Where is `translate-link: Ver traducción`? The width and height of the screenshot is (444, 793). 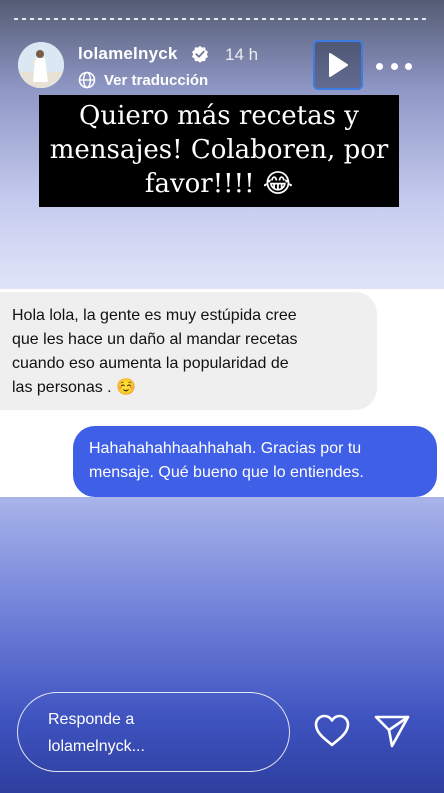
translate-link: Ver traducción is located at coordinates (143, 80).